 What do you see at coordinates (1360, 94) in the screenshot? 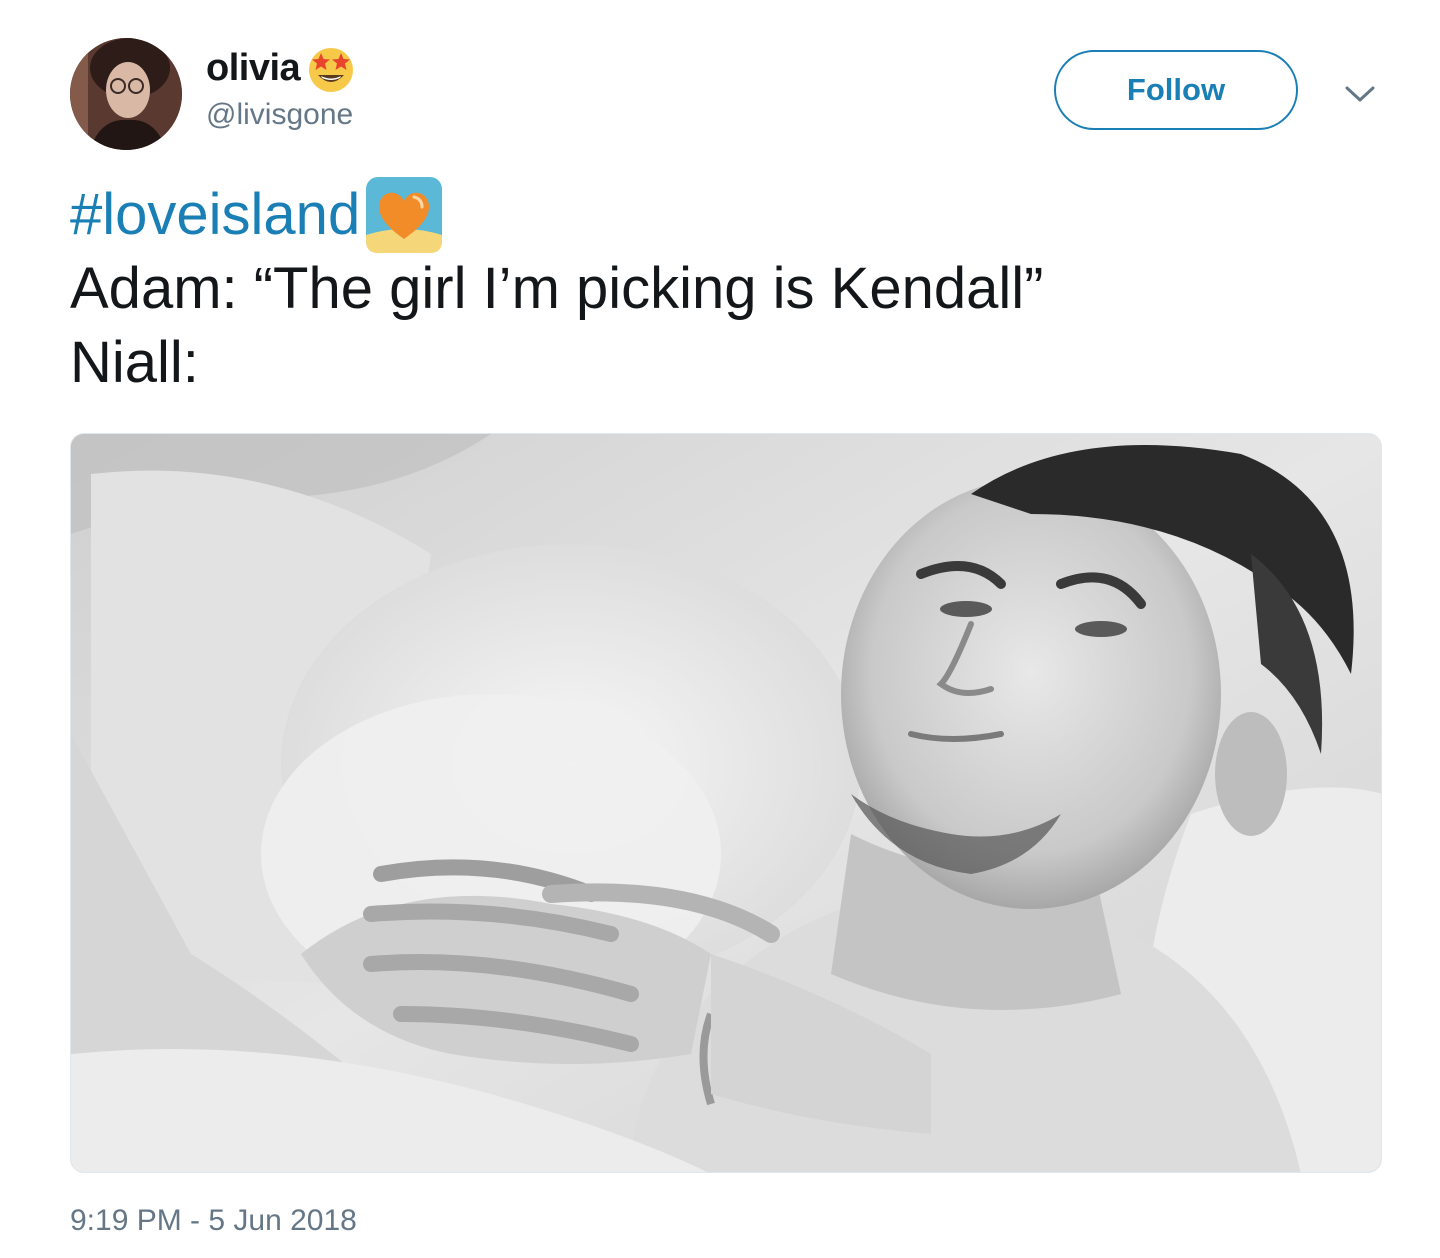
I see `chevron-down-icon` at bounding box center [1360, 94].